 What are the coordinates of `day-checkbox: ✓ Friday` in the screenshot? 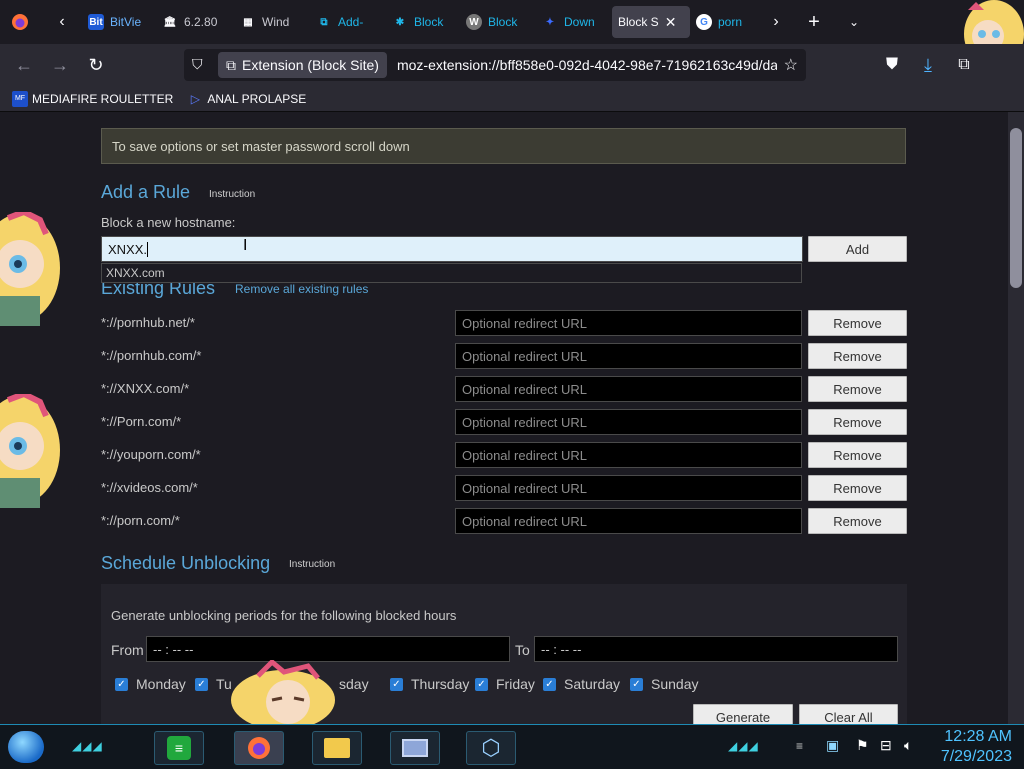 It's located at (505, 684).